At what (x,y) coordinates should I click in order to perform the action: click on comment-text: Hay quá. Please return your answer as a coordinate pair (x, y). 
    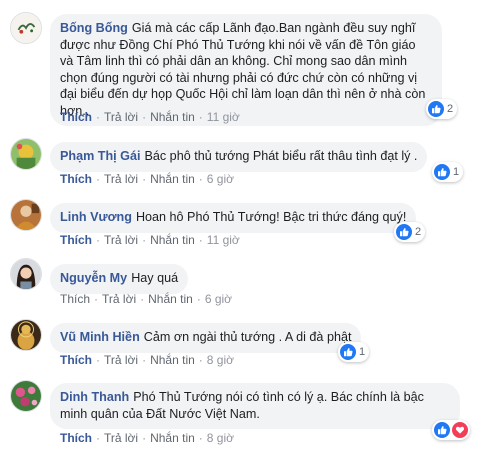
    Looking at the image, I should click on (155, 278).